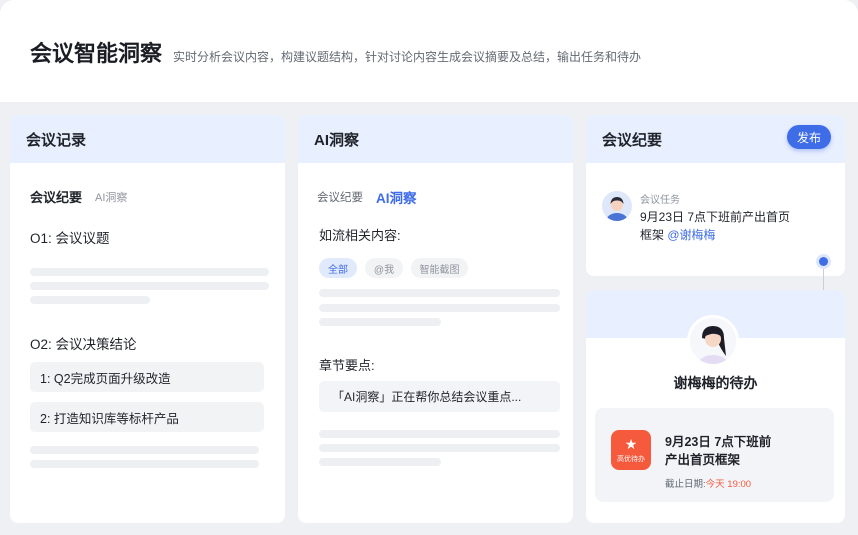 The width and height of the screenshot is (858, 535). Describe the element at coordinates (703, 460) in the screenshot. I see `todo-task-line2: 产出首页框架` at that location.